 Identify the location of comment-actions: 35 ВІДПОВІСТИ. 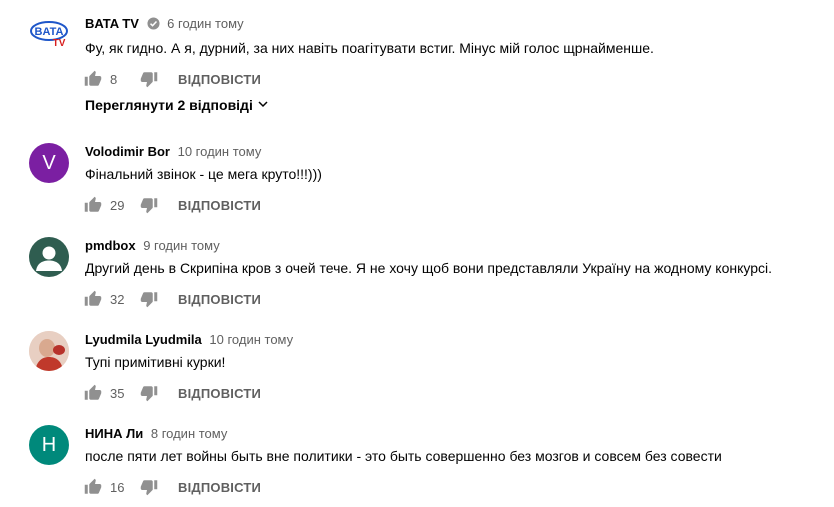
(172, 393).